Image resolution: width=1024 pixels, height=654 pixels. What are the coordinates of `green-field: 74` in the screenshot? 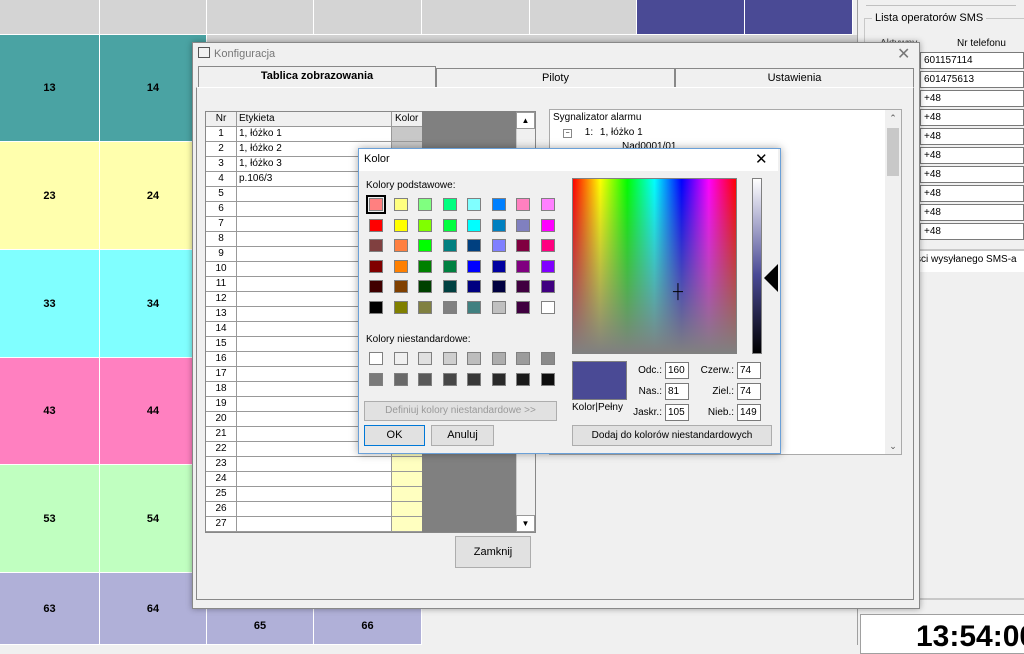 It's located at (749, 391).